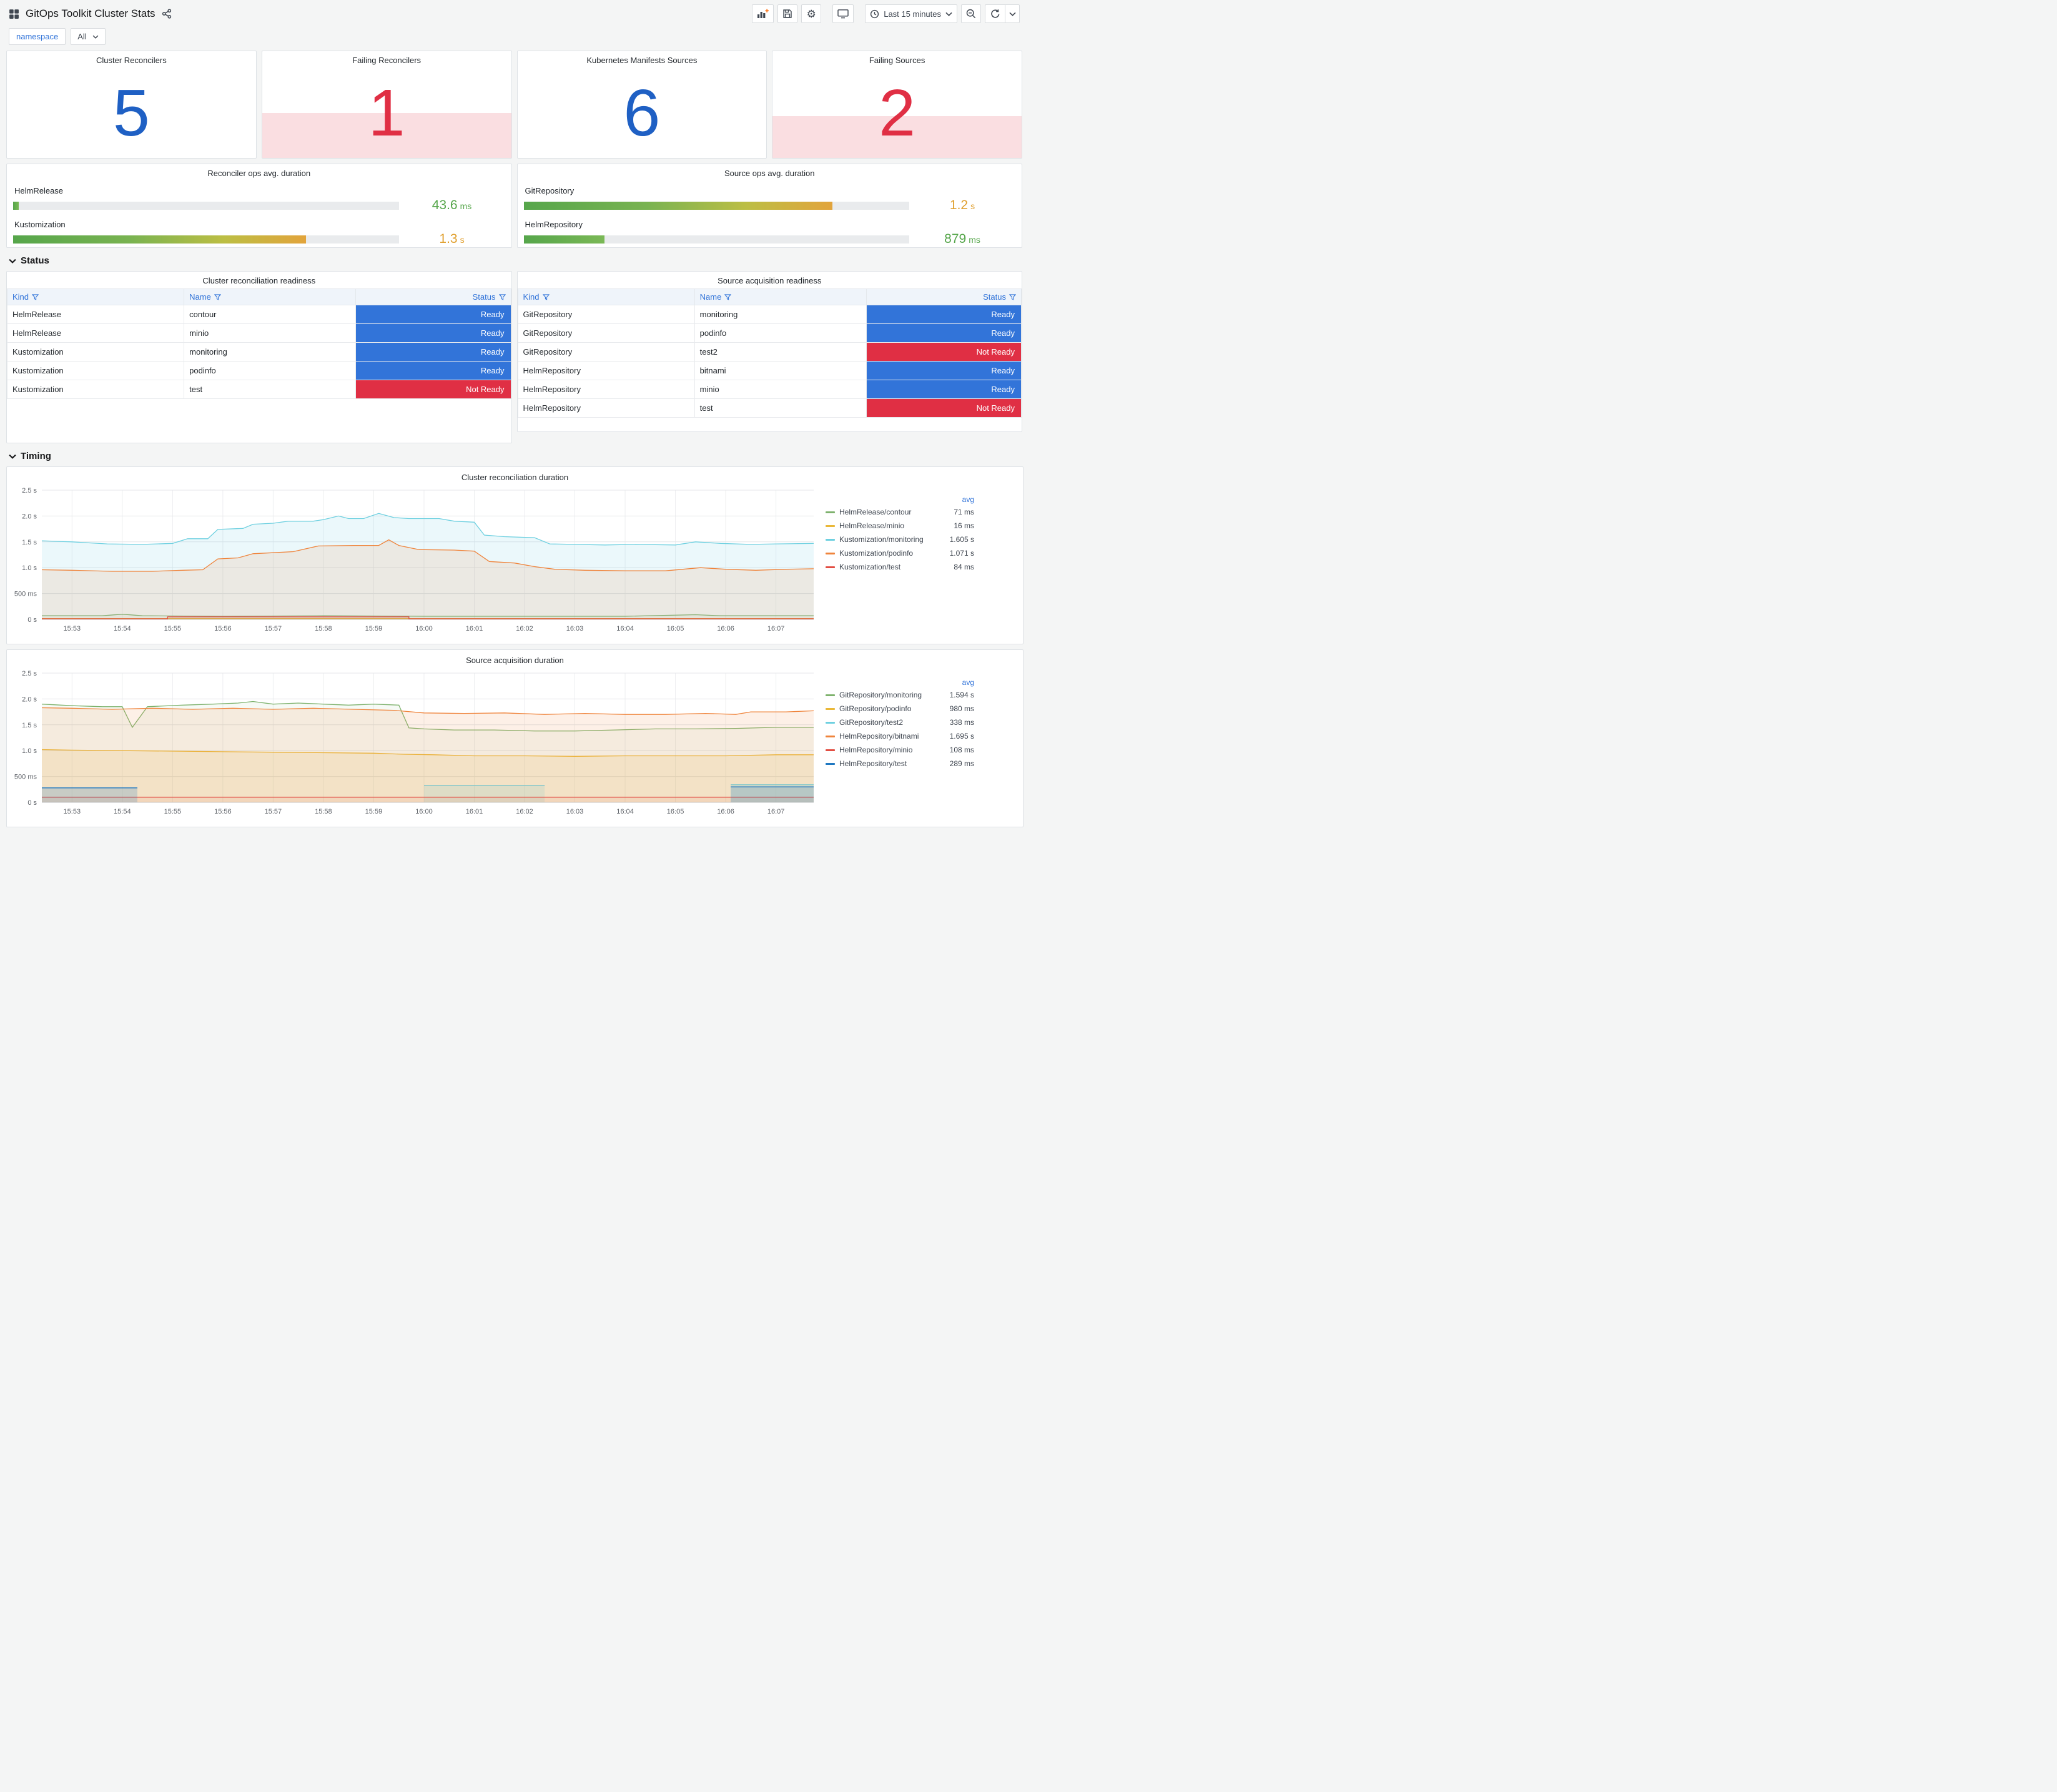 This screenshot has width=2057, height=1792. I want to click on gear-icon: ⚙, so click(811, 13).